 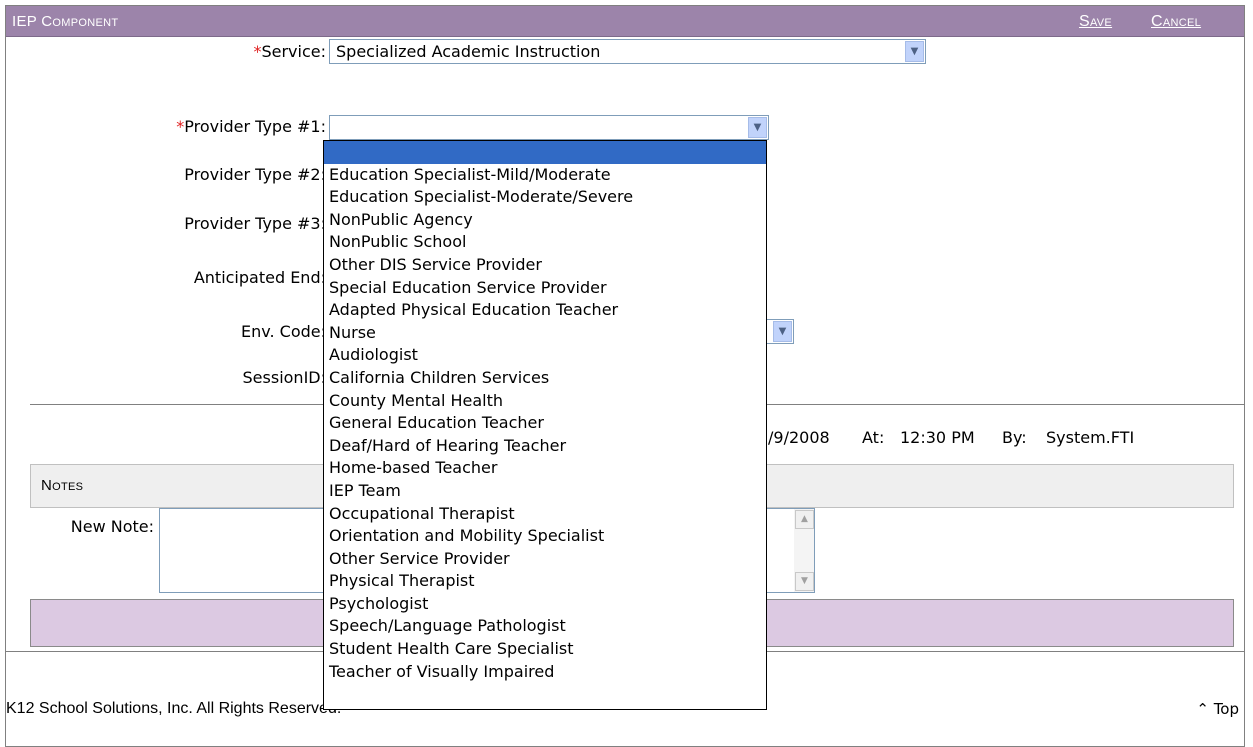 What do you see at coordinates (549, 127) in the screenshot?
I see `provider1-select: ▼` at bounding box center [549, 127].